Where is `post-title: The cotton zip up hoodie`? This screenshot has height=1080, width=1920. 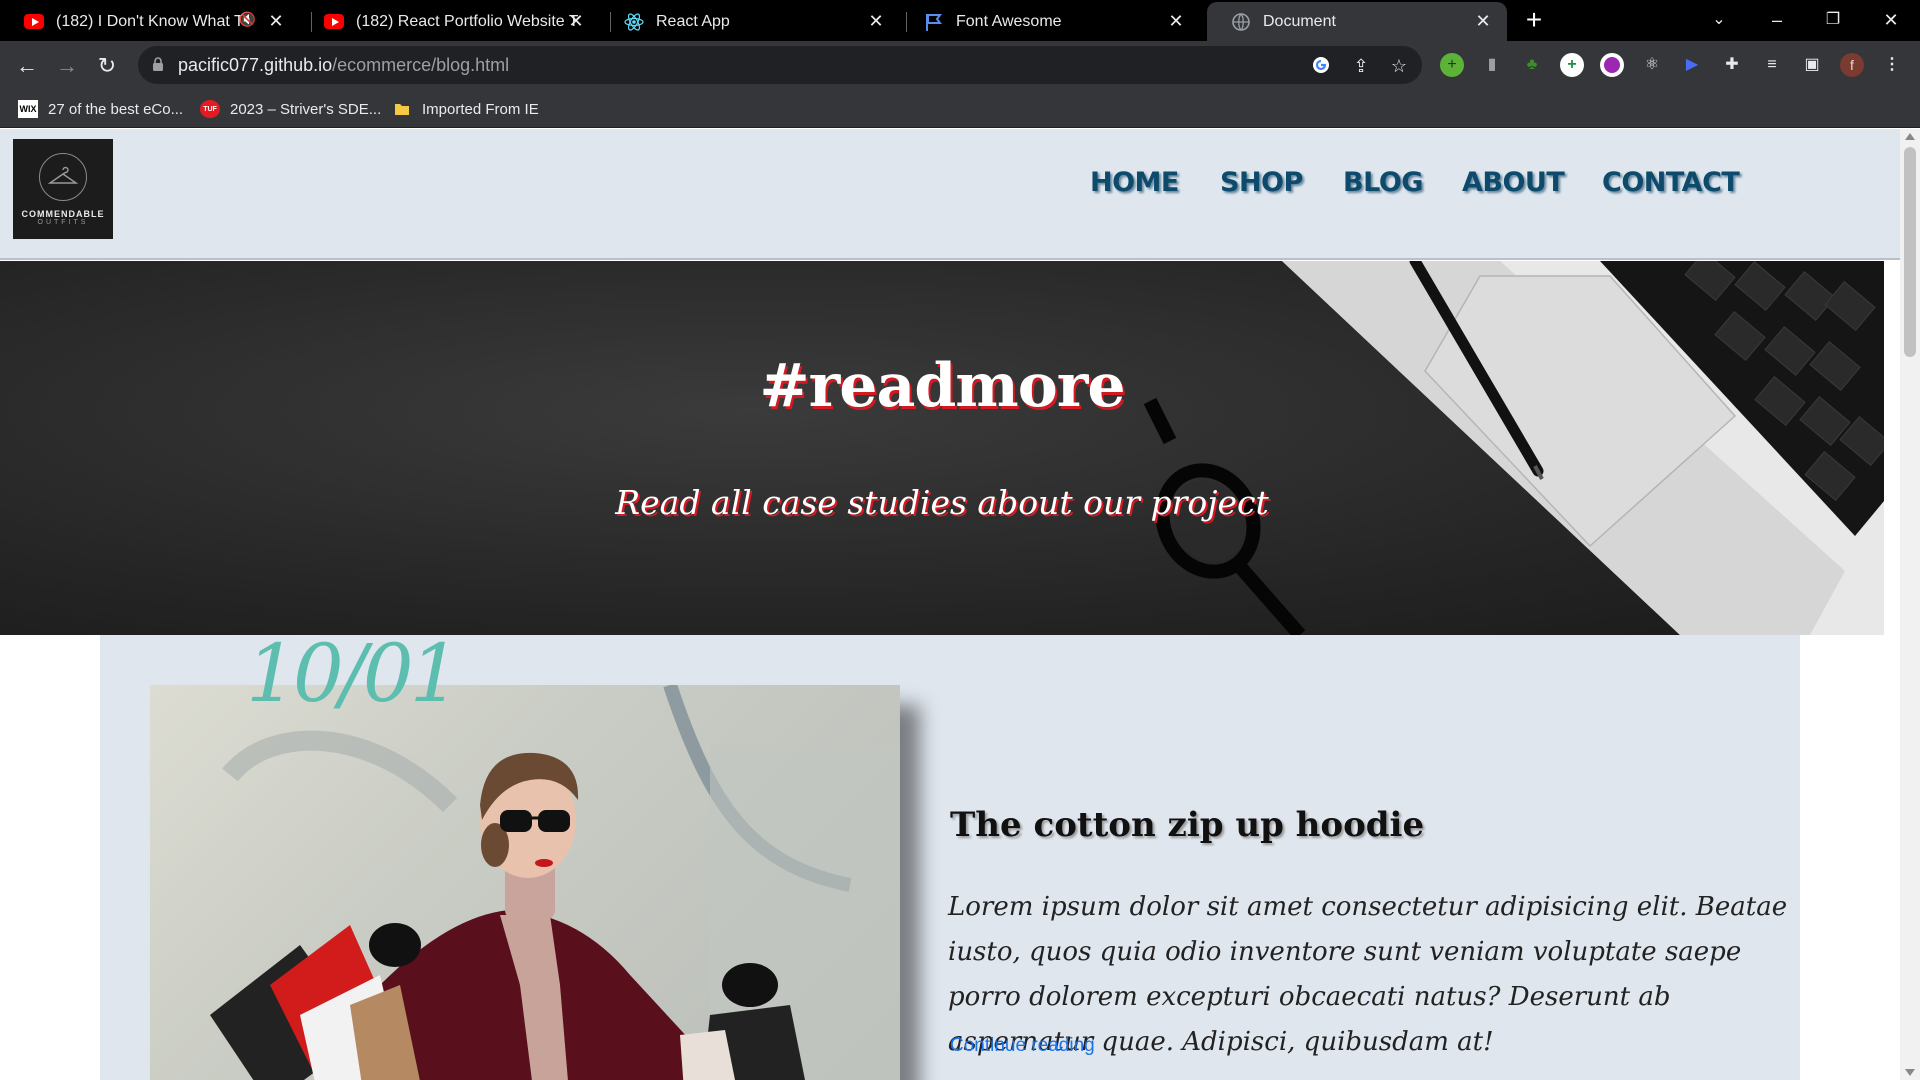
post-title: The cotton zip up hoodie is located at coordinates (1187, 825).